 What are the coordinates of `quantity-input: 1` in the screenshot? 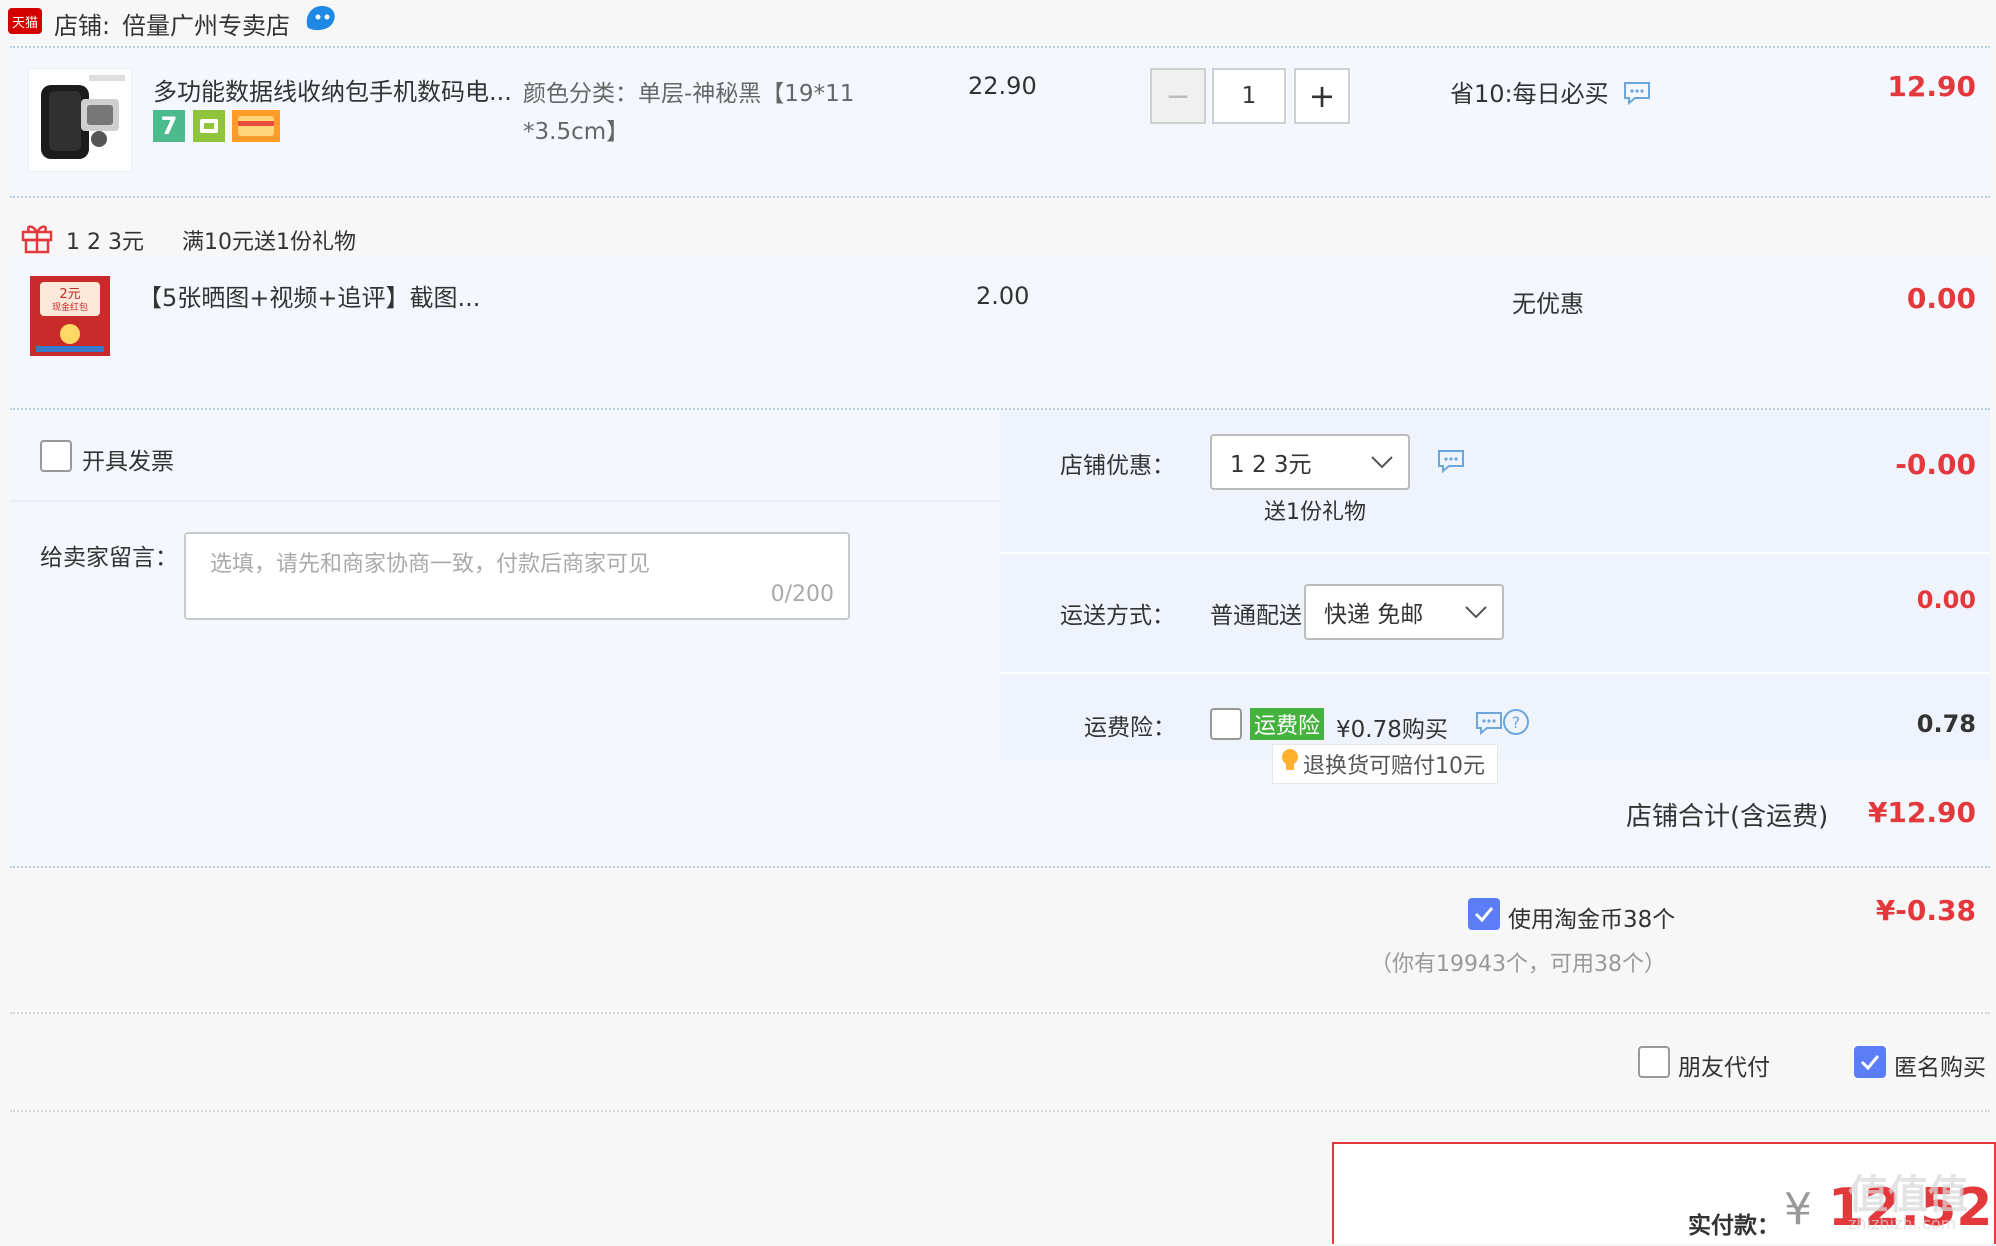 It's located at (1249, 96).